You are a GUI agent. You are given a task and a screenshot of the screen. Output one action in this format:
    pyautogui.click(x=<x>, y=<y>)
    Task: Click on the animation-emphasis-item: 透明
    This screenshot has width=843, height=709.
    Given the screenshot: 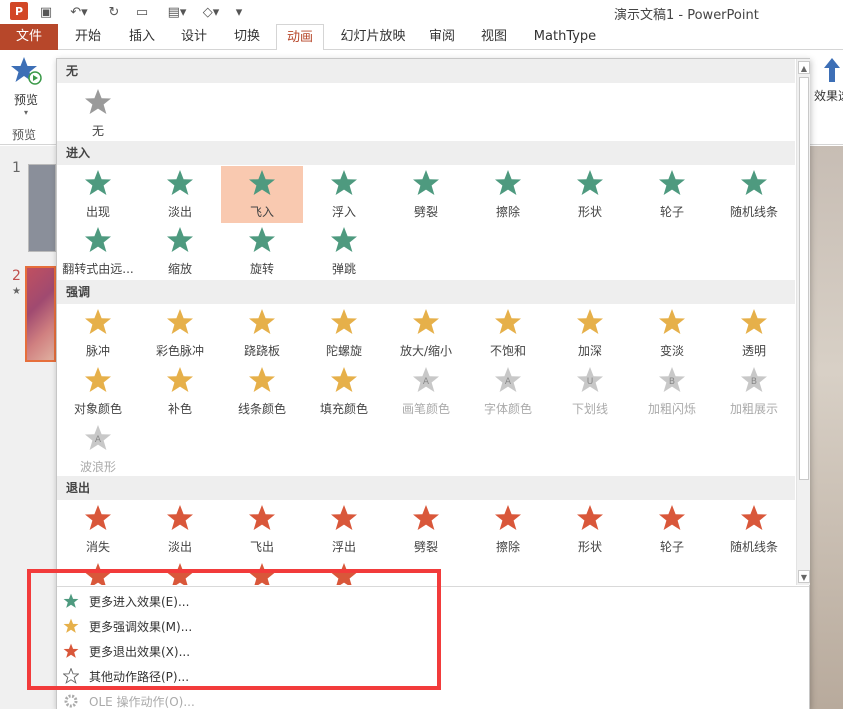 What is the action you would take?
    pyautogui.click(x=754, y=333)
    